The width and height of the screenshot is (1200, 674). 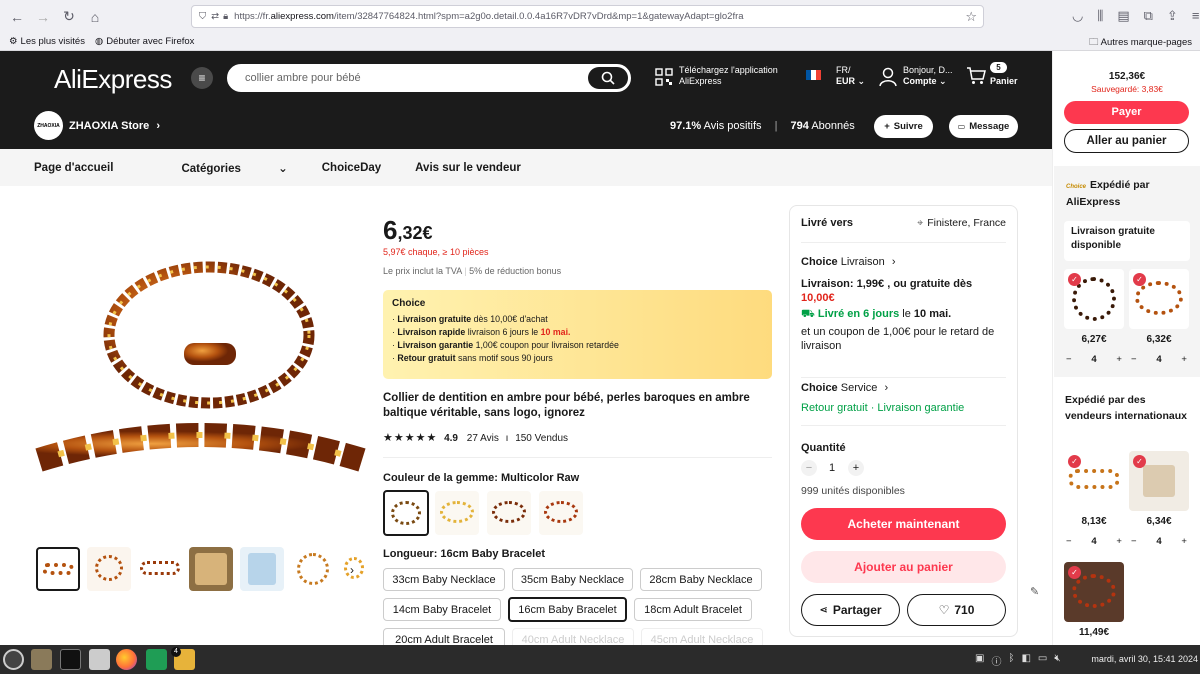 I want to click on follow-button: + Suivre, so click(x=903, y=126).